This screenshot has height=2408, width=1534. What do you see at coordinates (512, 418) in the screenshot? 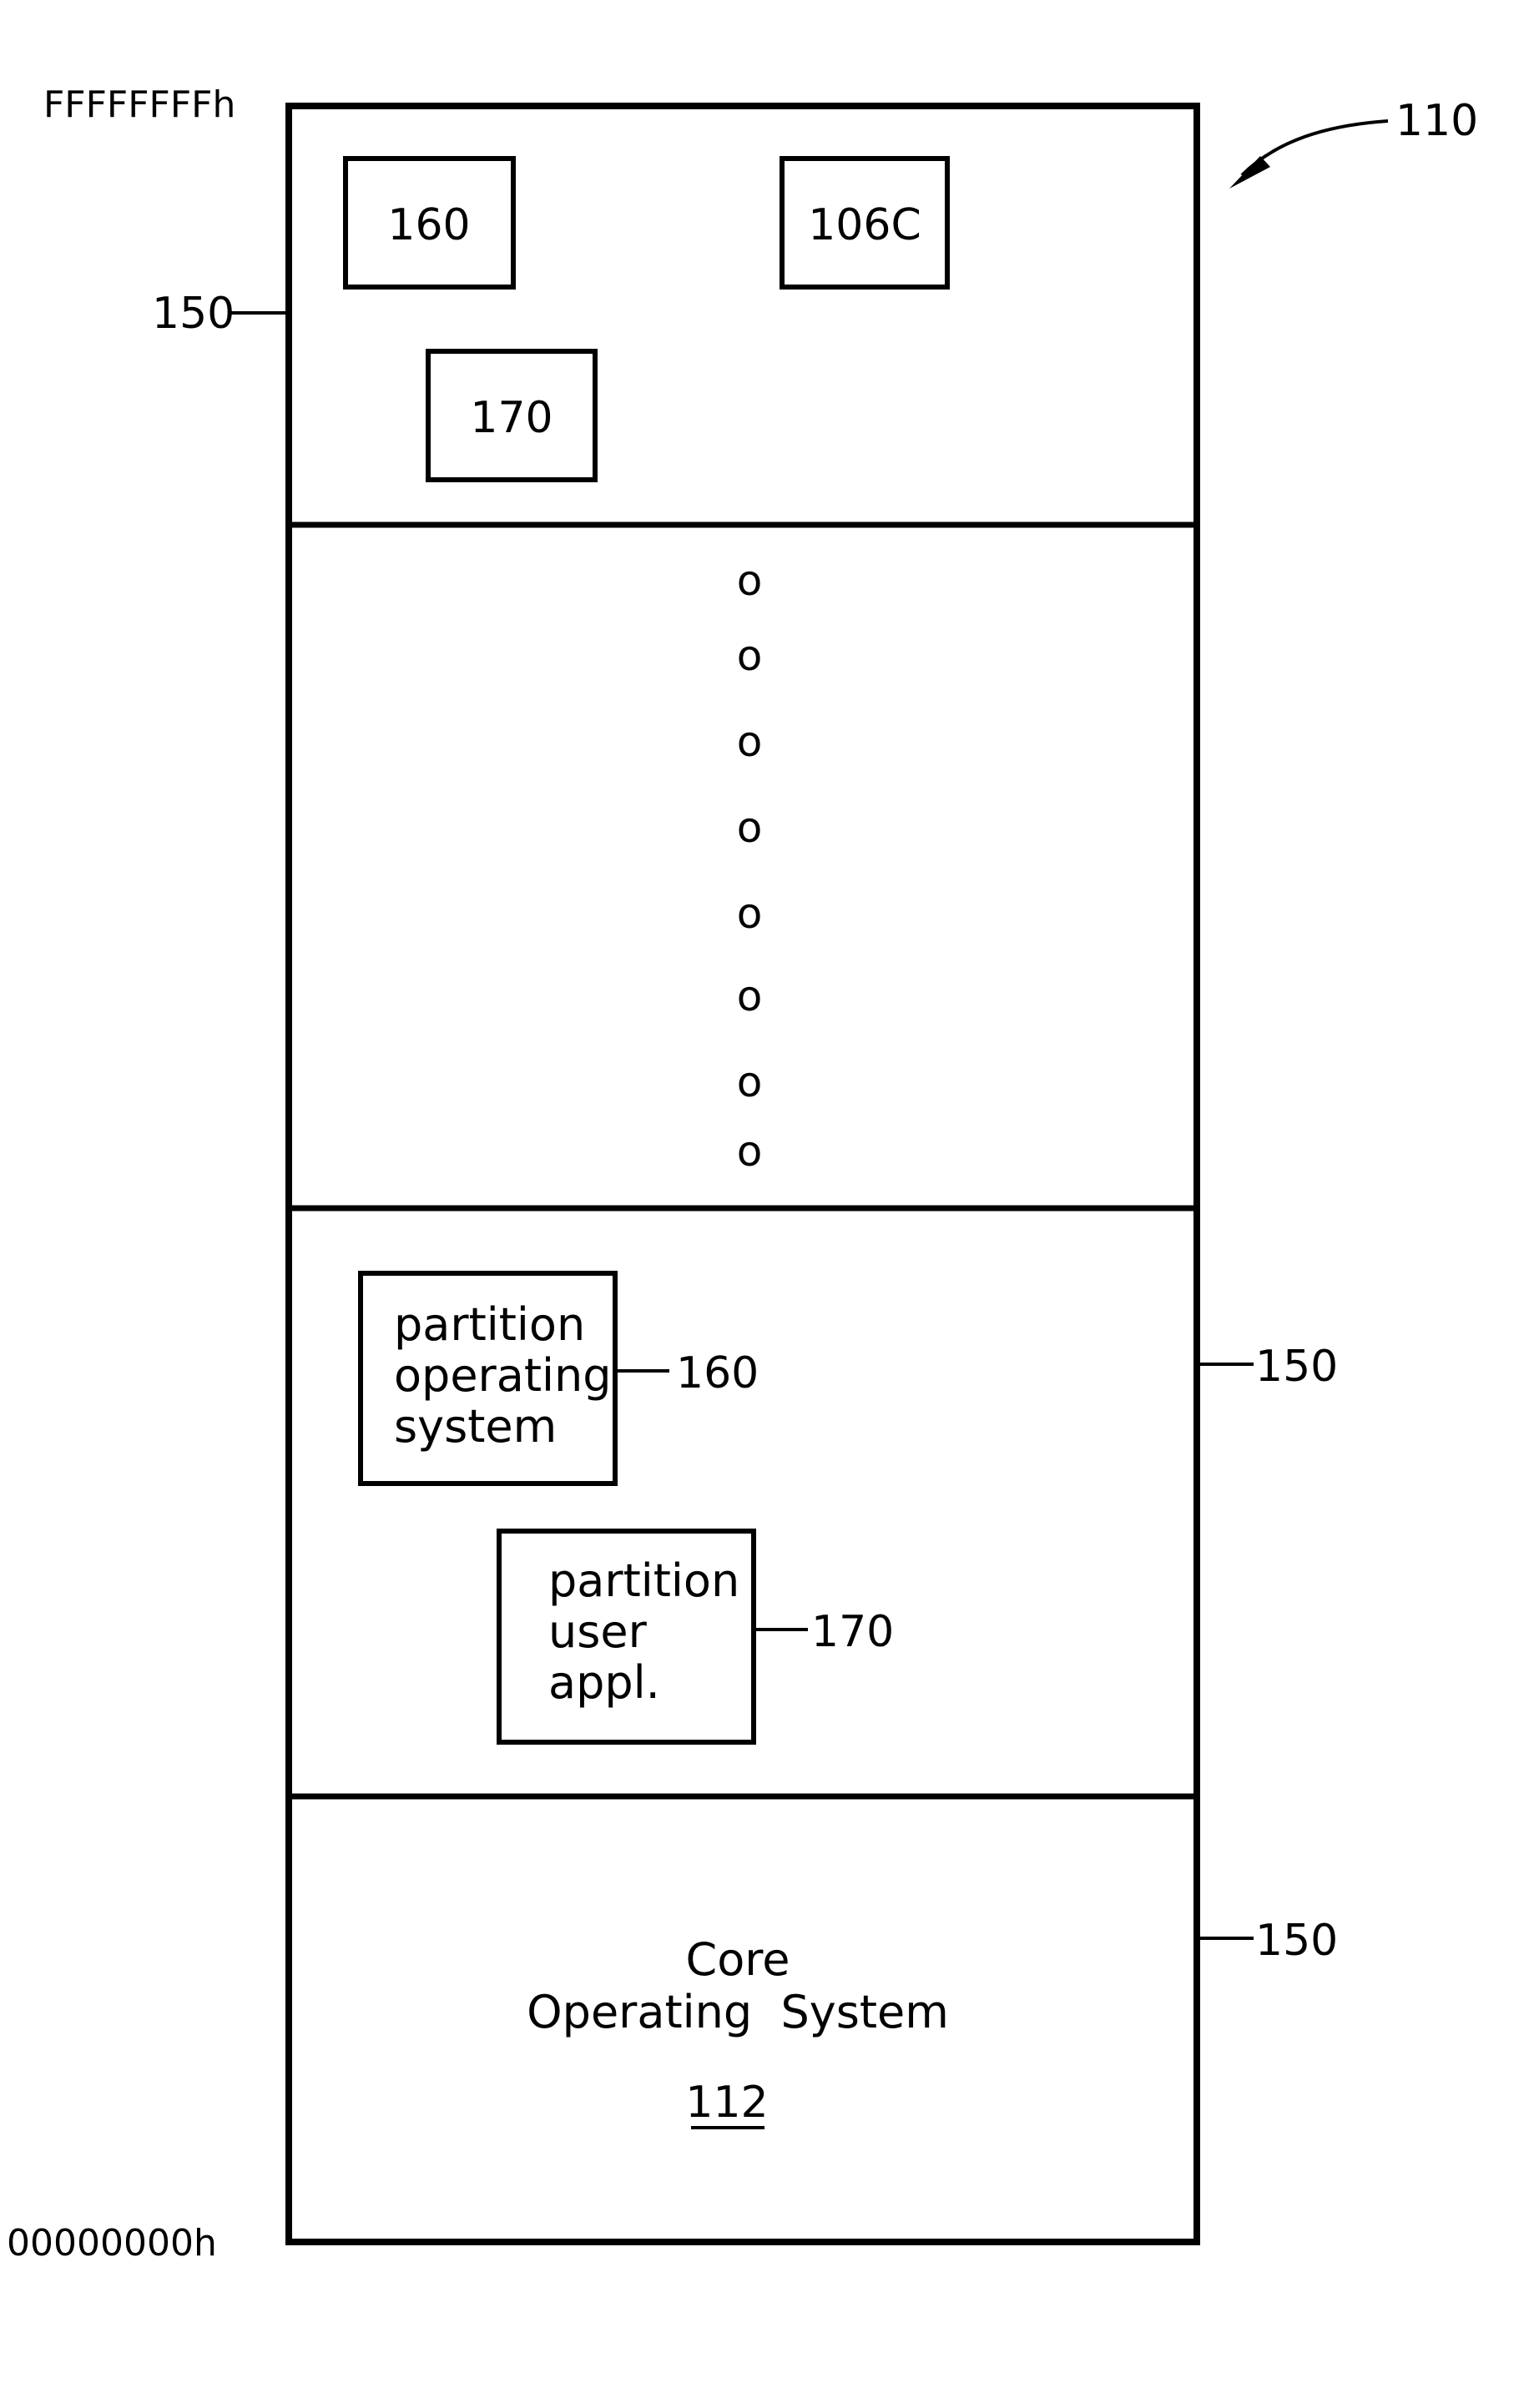
I see `component-label-170: 170` at bounding box center [512, 418].